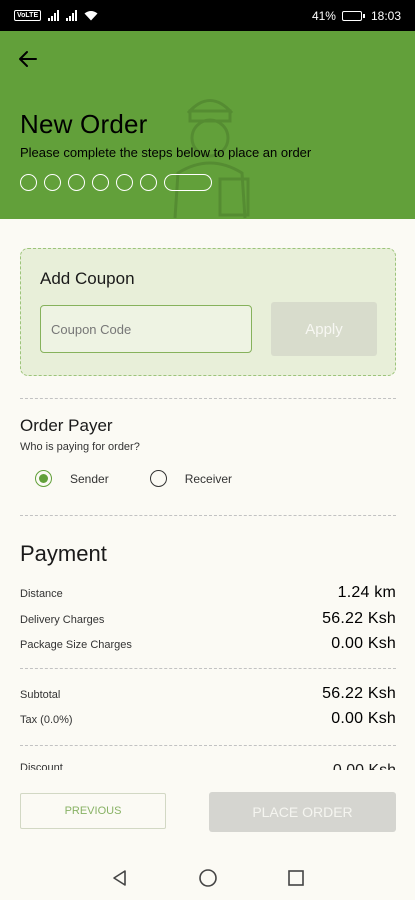 Image resolution: width=415 pixels, height=900 pixels. I want to click on payment-row-tax: Tax (0.0%) 0.00 Ksh, so click(208, 719).